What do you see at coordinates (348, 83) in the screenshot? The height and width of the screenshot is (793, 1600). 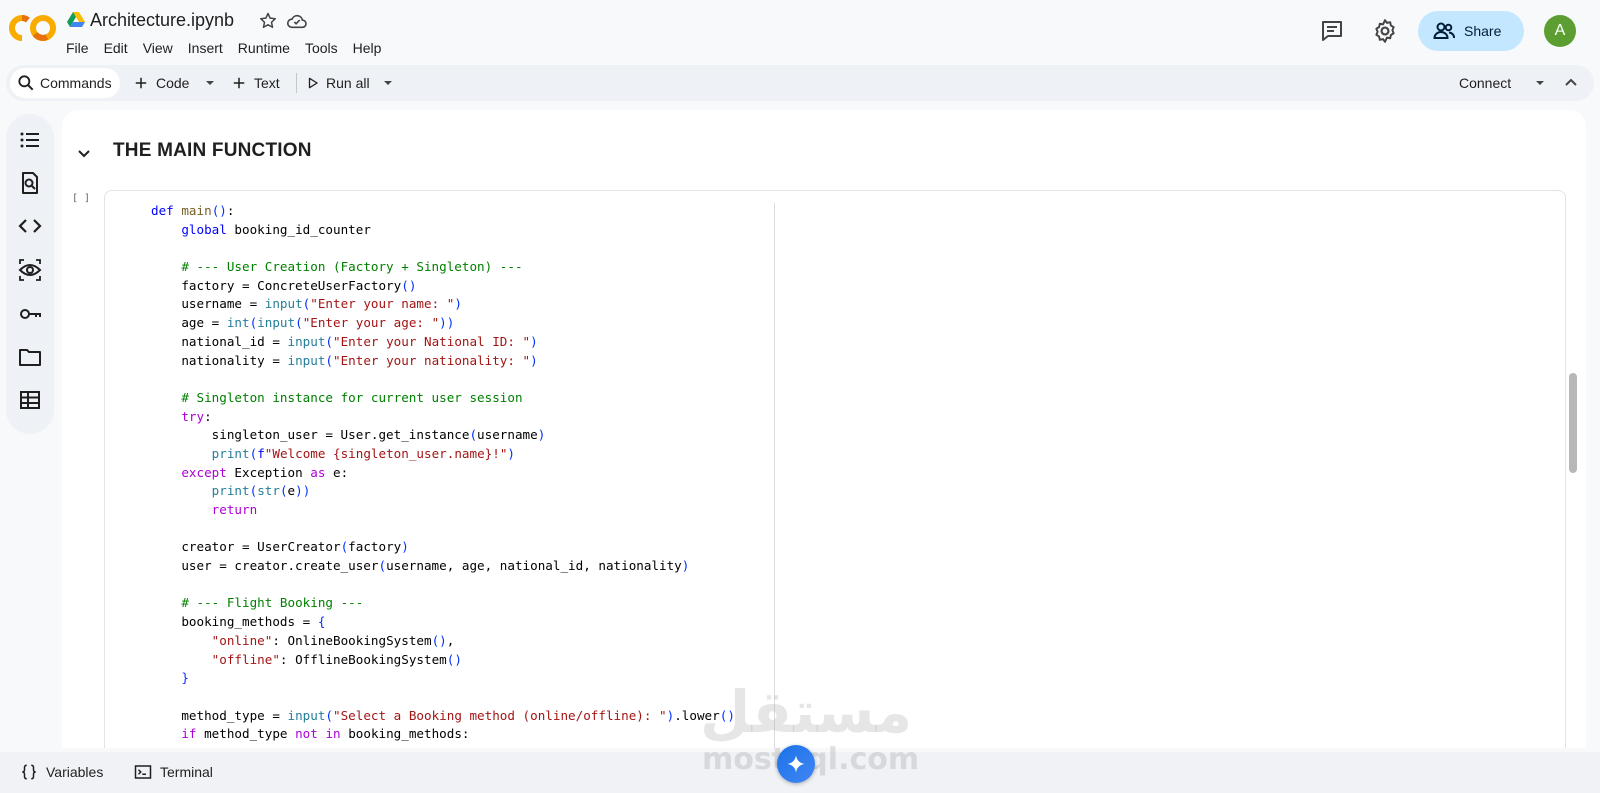 I see `run-all-label: Run all` at bounding box center [348, 83].